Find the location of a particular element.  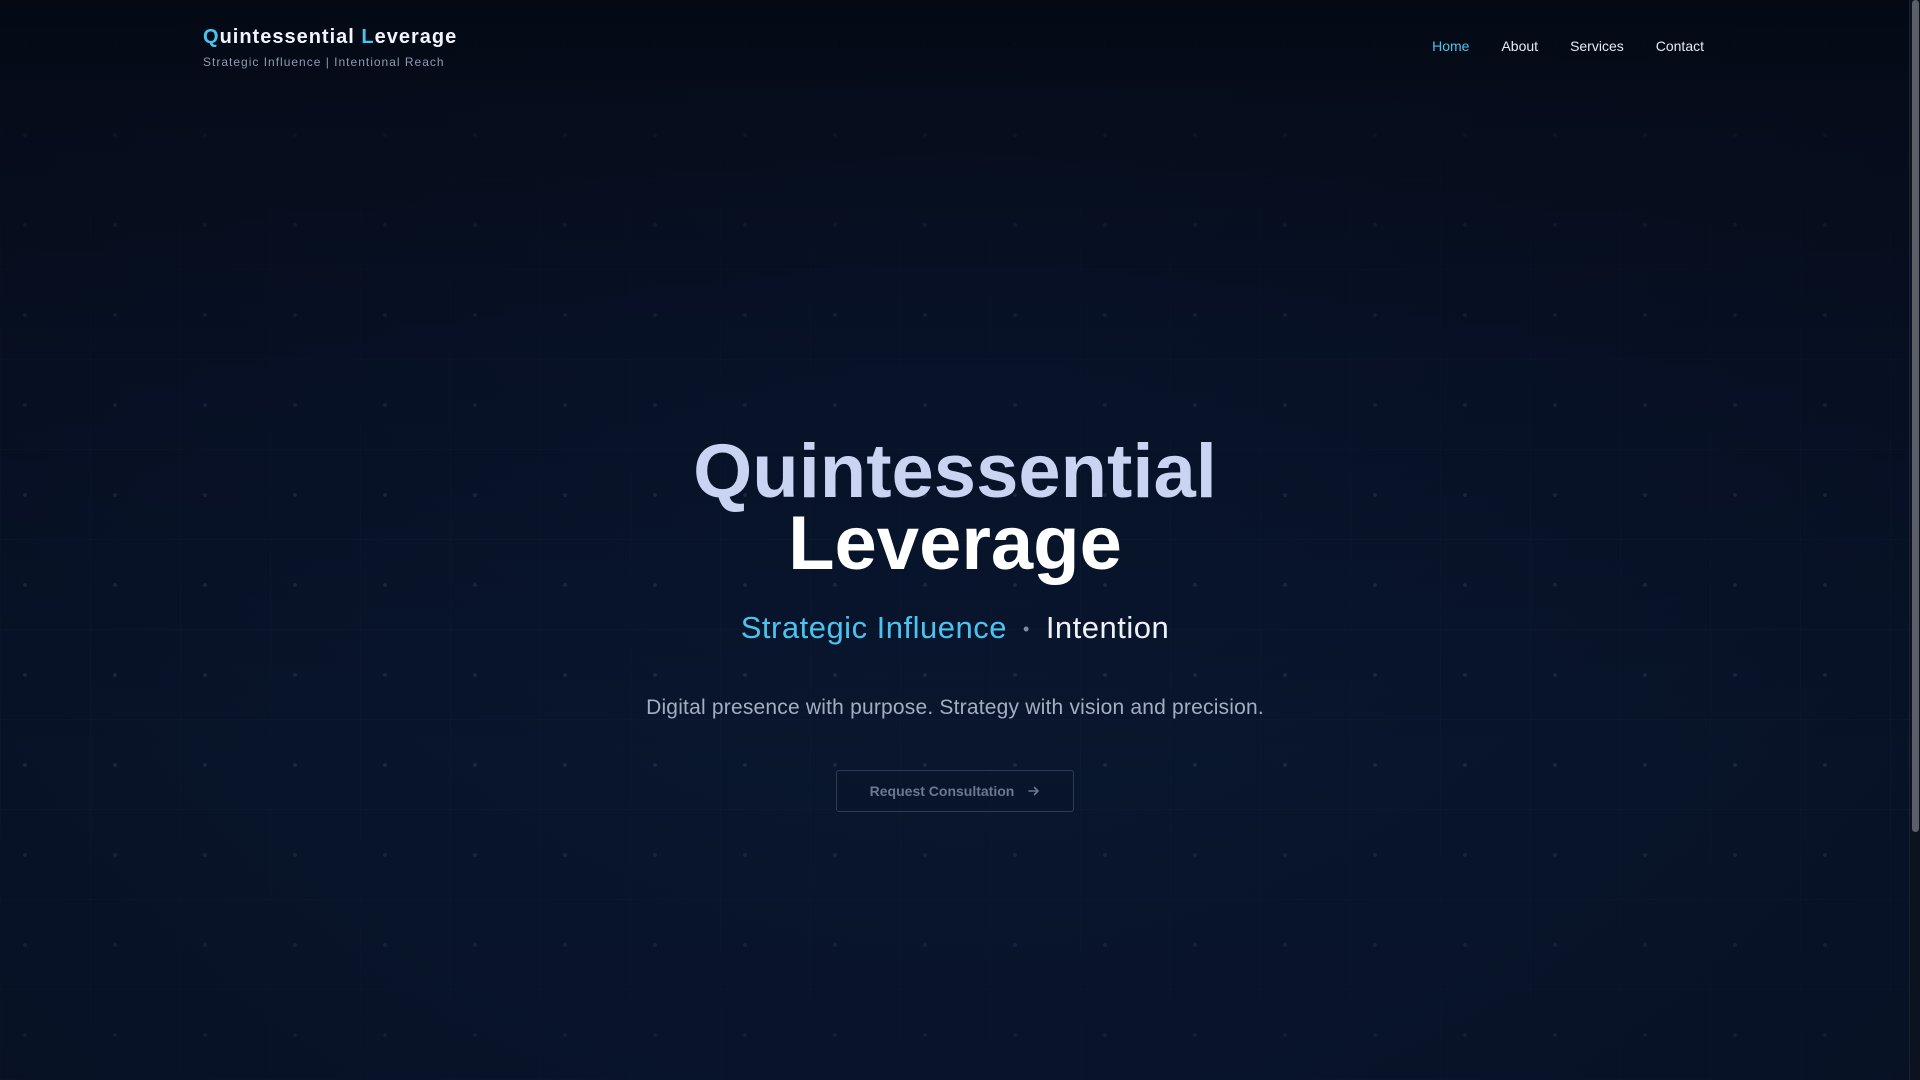

brand-name: Quintessential Leverage is located at coordinates (330, 37).